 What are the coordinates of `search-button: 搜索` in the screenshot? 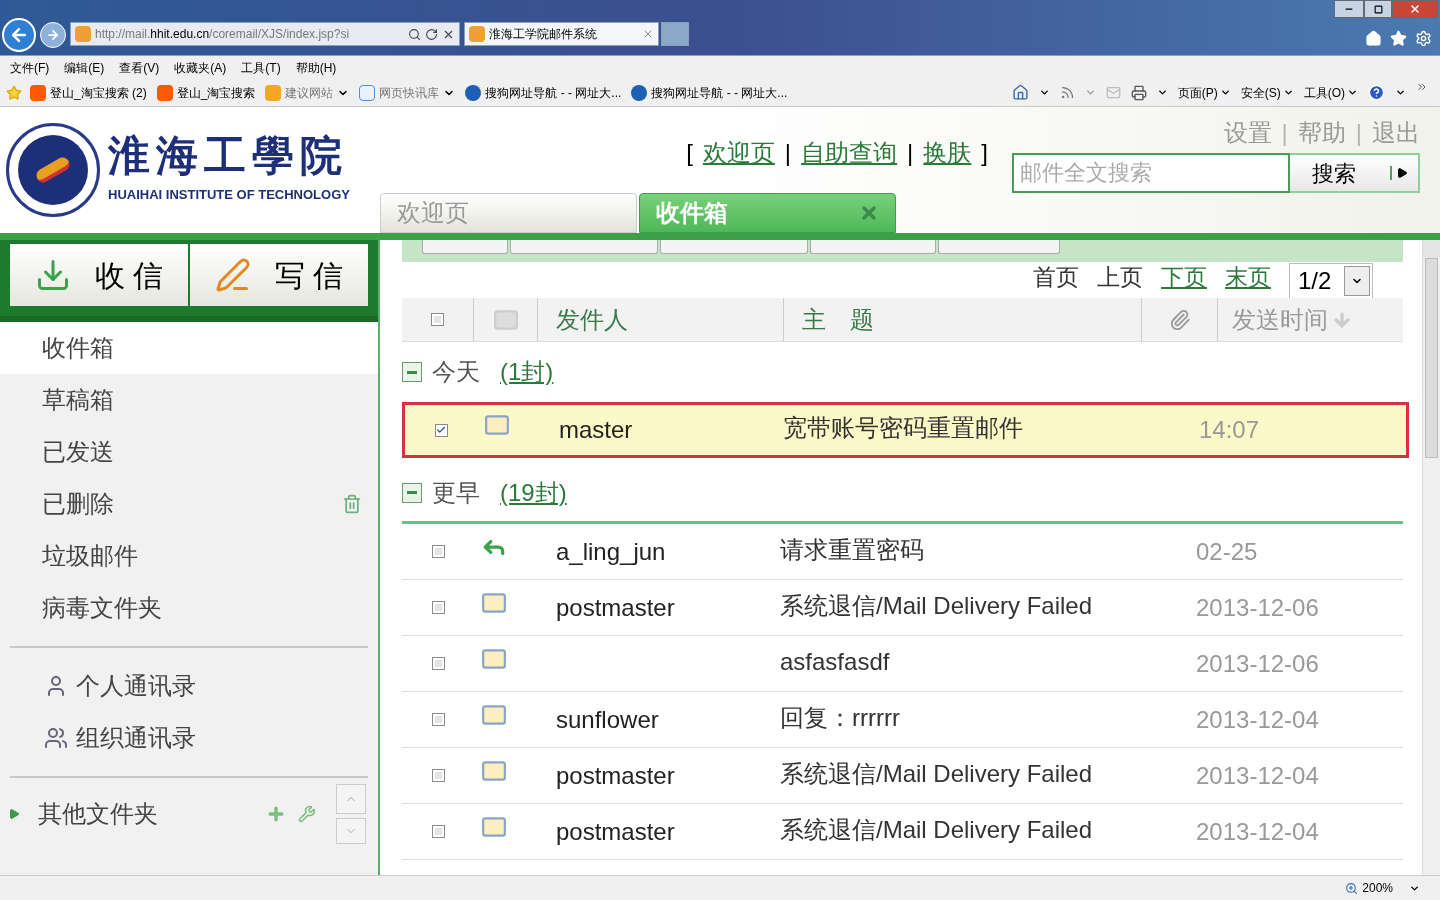 It's located at (1355, 173).